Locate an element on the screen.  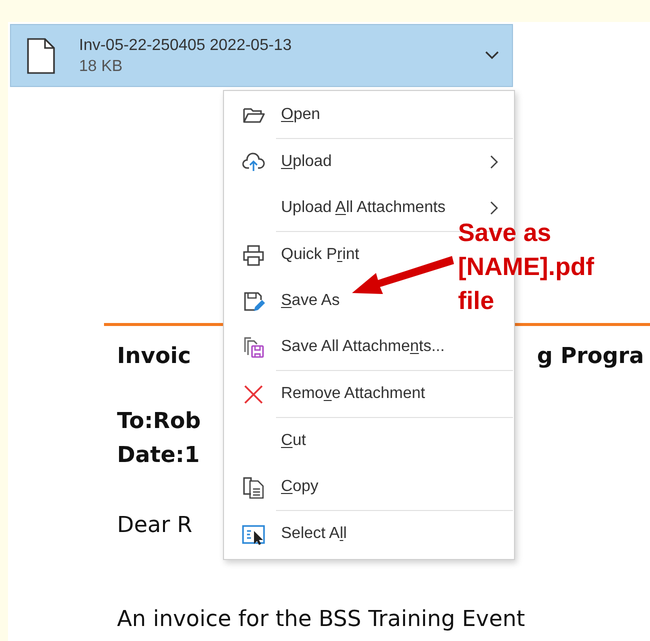
close-icon is located at coordinates (253, 394).